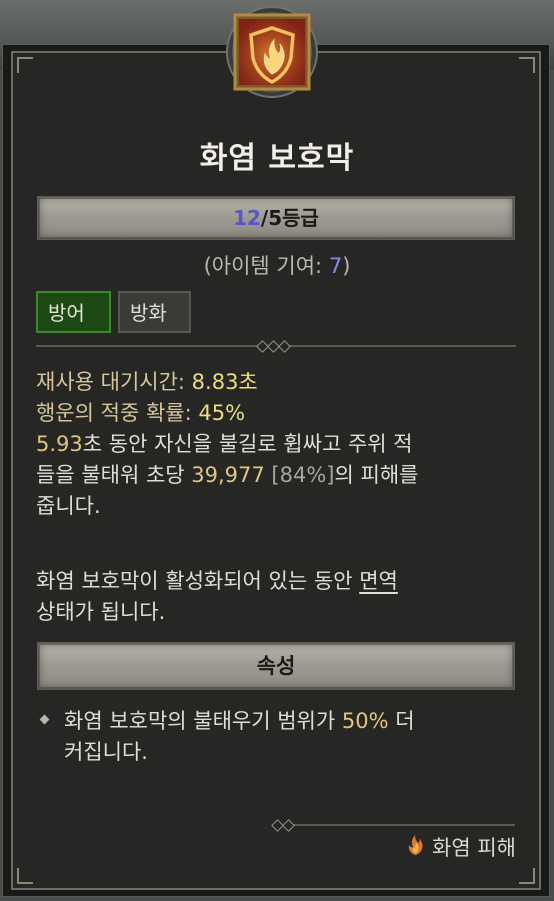 This screenshot has height=901, width=554. I want to click on contribution-value: 7, so click(335, 266).